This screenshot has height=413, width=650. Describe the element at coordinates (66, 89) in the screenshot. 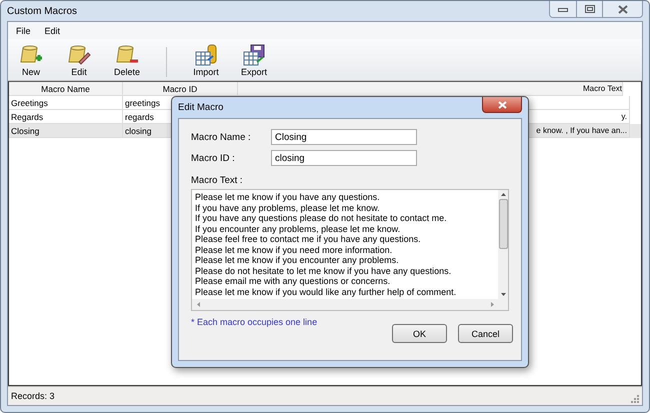

I see `column-header: Macro Name` at that location.